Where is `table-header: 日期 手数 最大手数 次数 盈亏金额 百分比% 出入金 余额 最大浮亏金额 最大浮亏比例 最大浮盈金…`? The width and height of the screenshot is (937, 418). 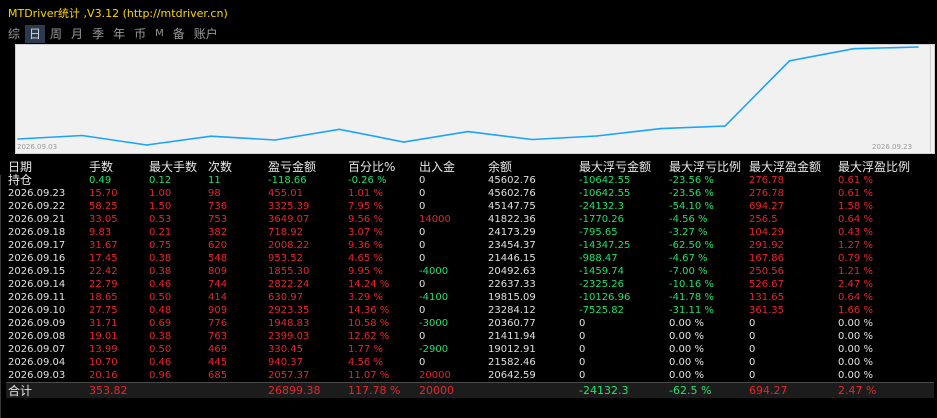 table-header: 日期 手数 最大手数 次数 盈亏金额 百分比% 出入金 余额 最大浮亏金额 最大浮亏比例 最大浮盈金… is located at coordinates (470, 167).